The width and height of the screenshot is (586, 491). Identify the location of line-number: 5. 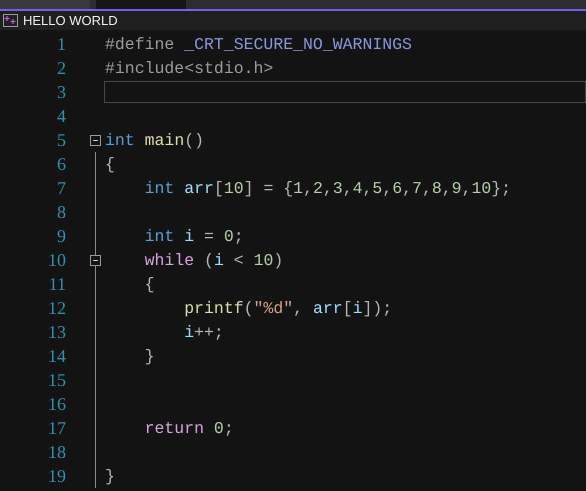
(61, 140).